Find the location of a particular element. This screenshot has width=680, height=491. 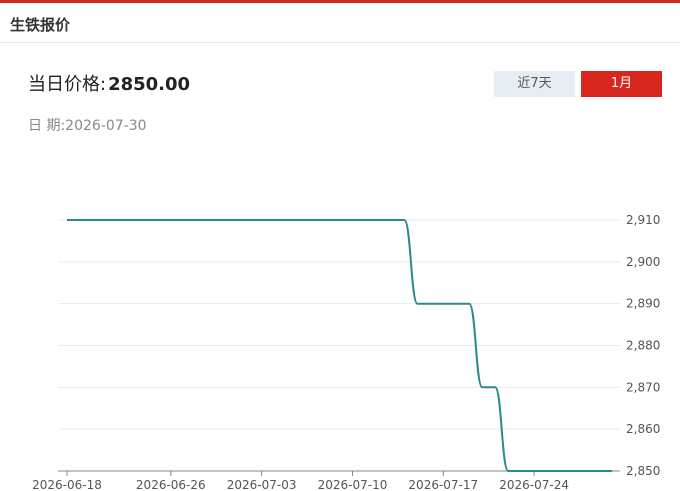

x-tick-label: 2026-07-24 is located at coordinates (534, 484).